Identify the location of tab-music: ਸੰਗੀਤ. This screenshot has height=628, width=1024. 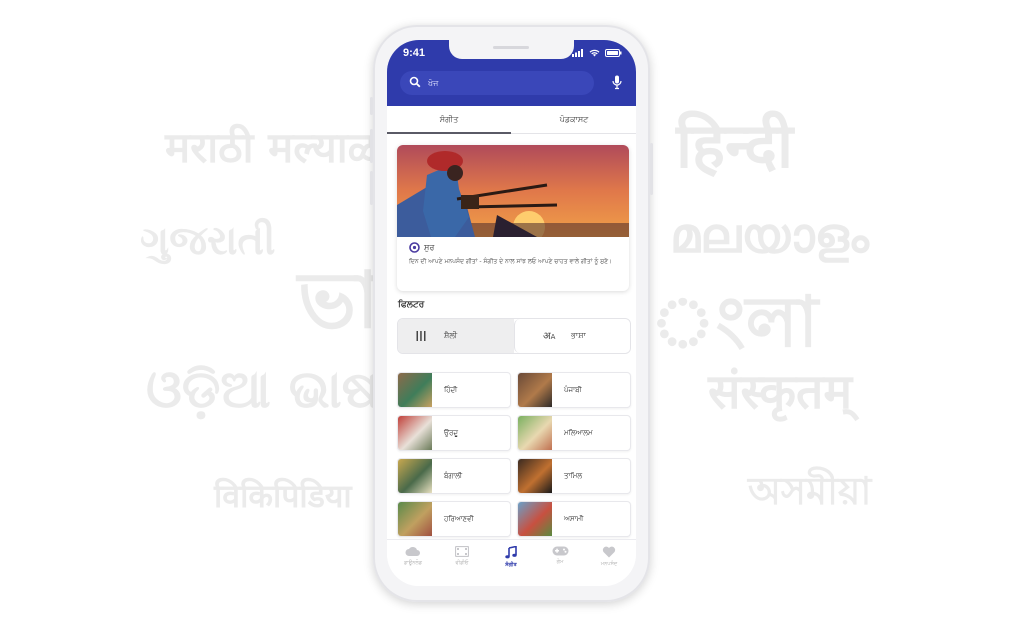
(449, 120).